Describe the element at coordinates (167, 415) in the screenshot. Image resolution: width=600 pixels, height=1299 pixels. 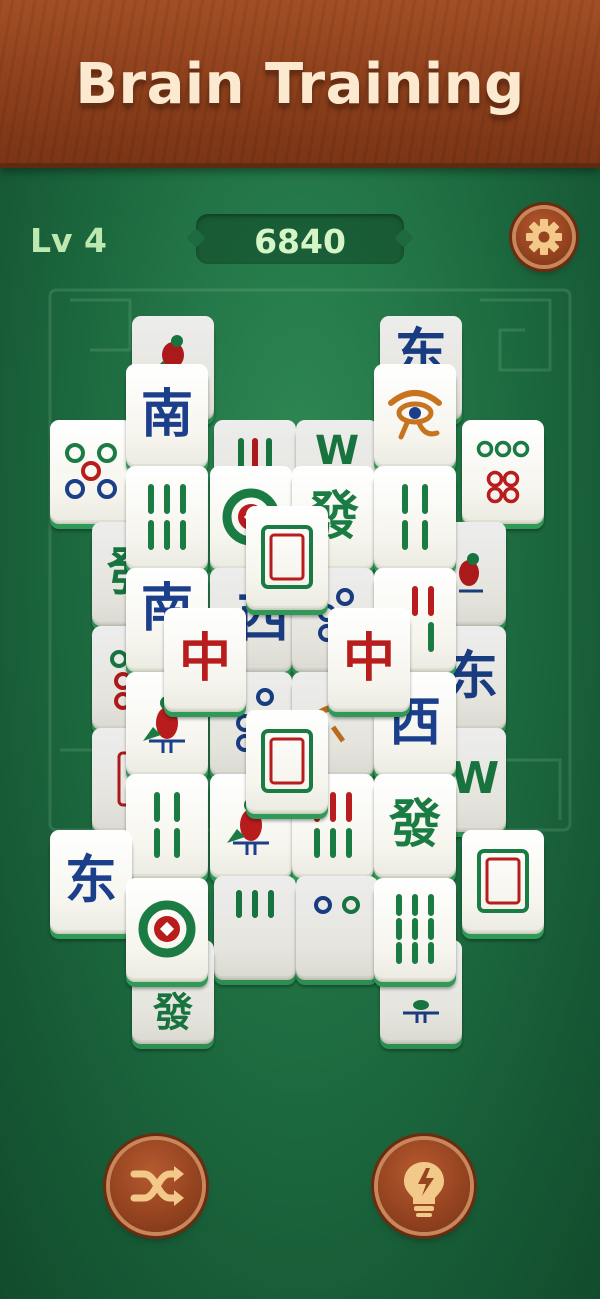
I see `tile-south-left-top: 南` at that location.